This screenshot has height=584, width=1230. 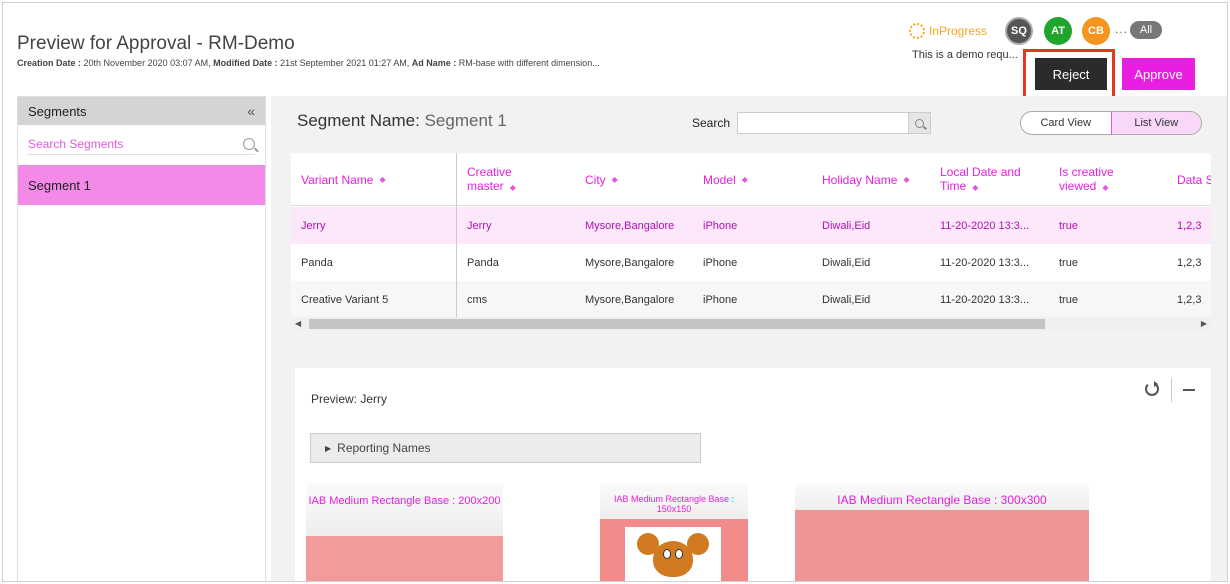 I want to click on search-segments-input, so click(x=123, y=143).